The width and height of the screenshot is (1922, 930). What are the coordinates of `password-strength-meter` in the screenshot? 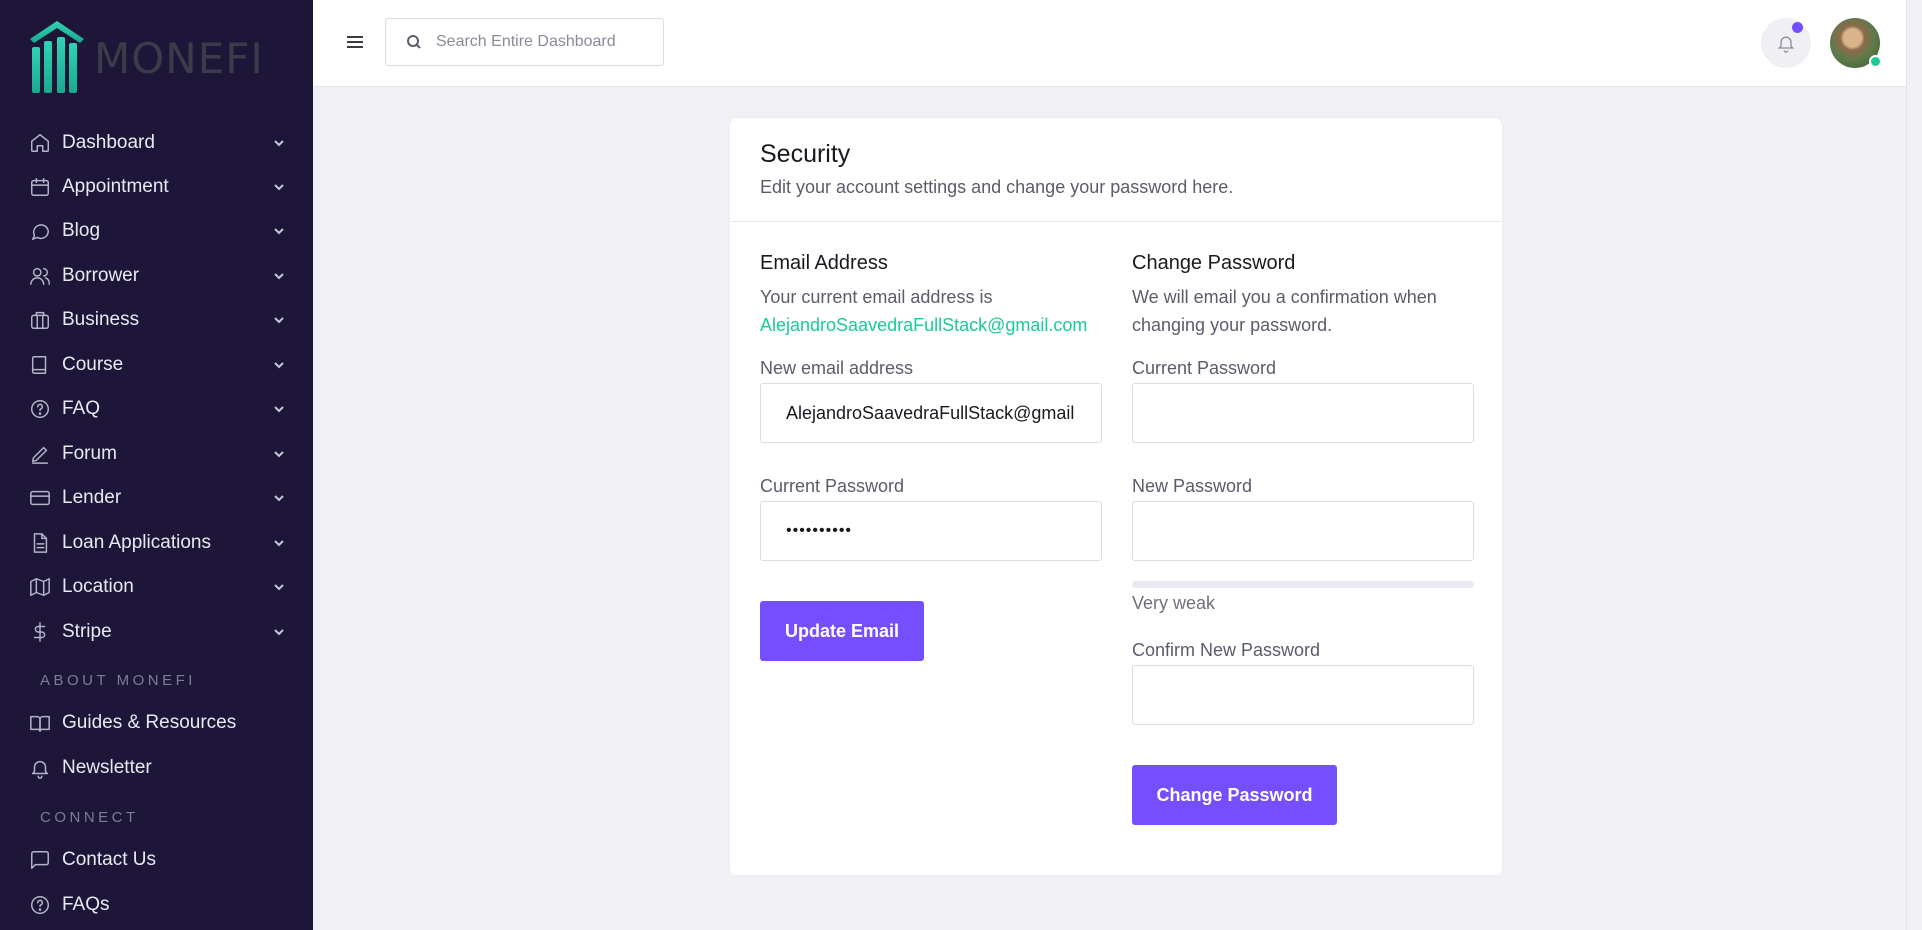 It's located at (1303, 584).